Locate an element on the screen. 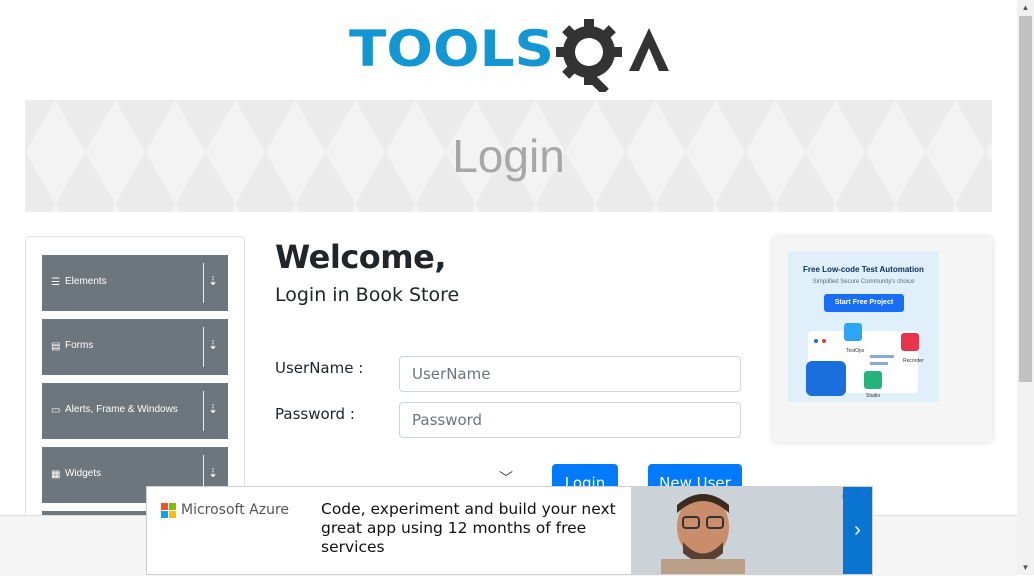  password-input is located at coordinates (570, 420).